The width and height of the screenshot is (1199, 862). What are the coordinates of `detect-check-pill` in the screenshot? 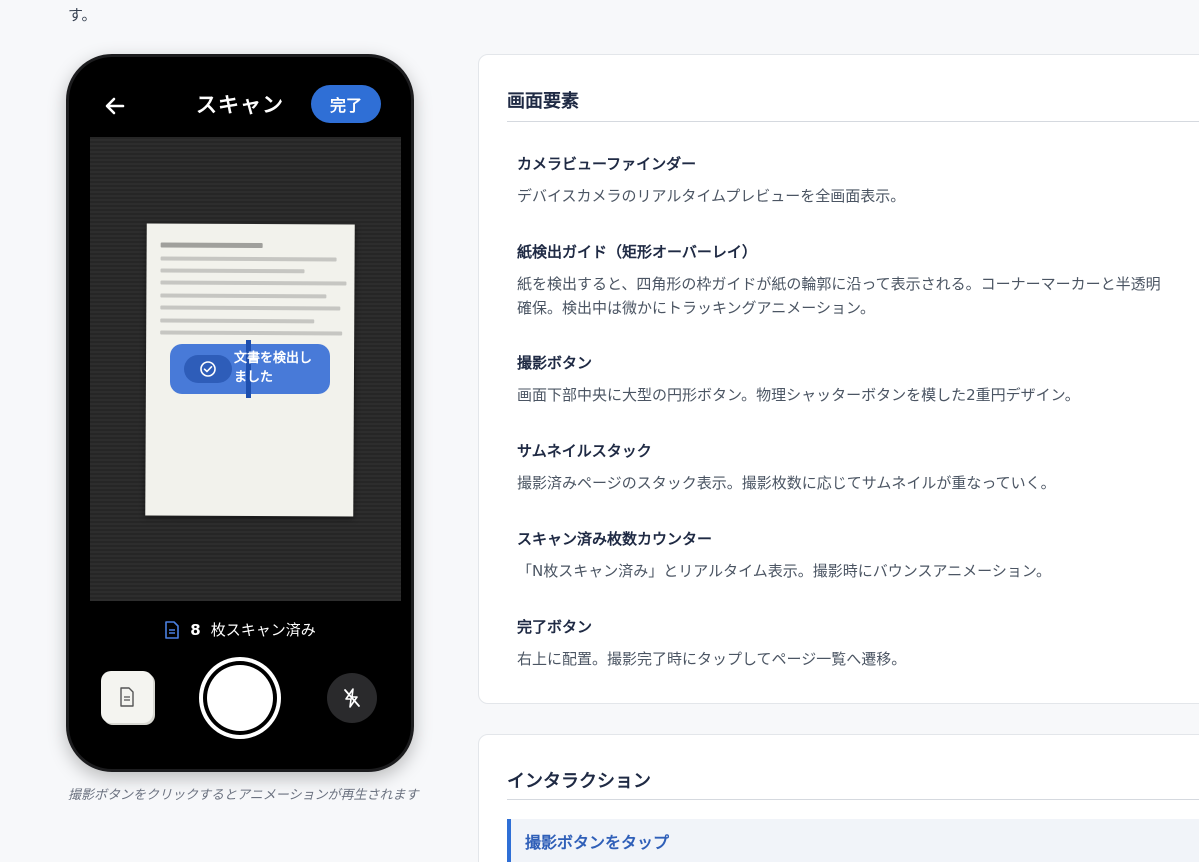 It's located at (208, 369).